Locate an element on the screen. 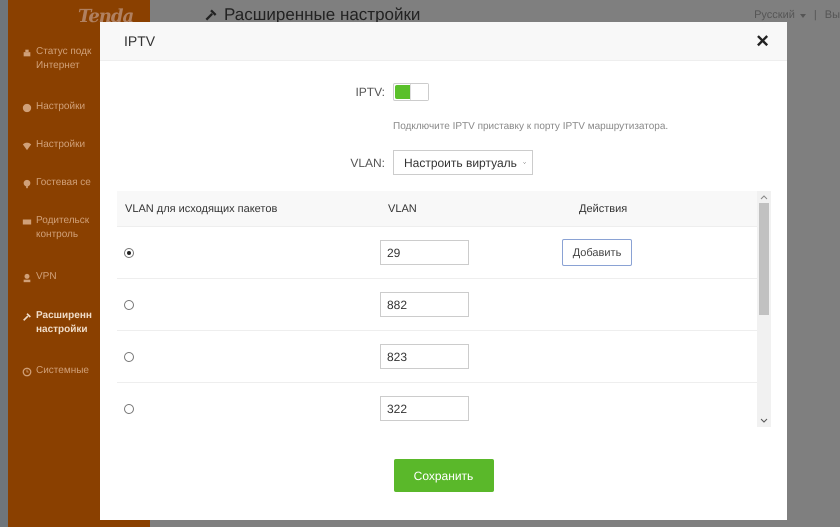 The height and width of the screenshot is (527, 840). vlan-input: 29 is located at coordinates (424, 252).